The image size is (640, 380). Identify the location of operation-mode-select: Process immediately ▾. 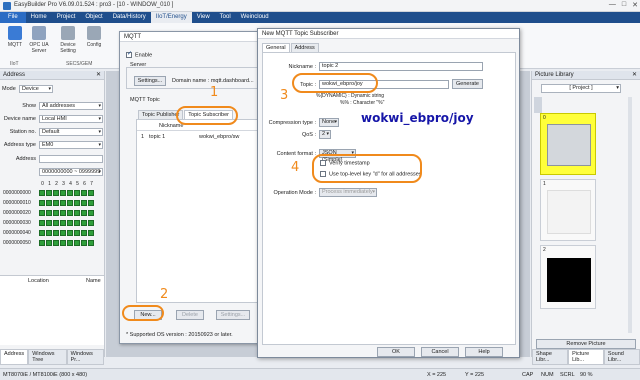
(348, 192).